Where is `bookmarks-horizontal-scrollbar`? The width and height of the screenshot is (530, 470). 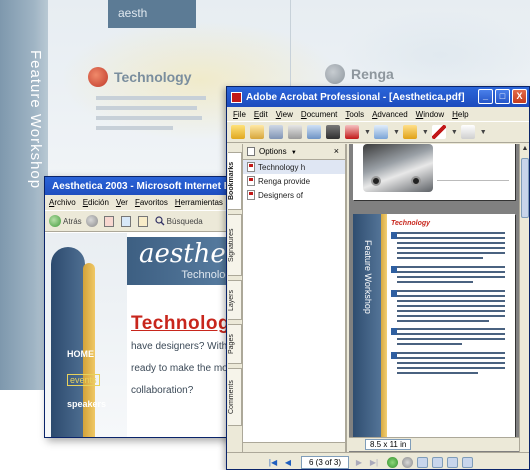 bookmarks-horizontal-scrollbar is located at coordinates (294, 447).